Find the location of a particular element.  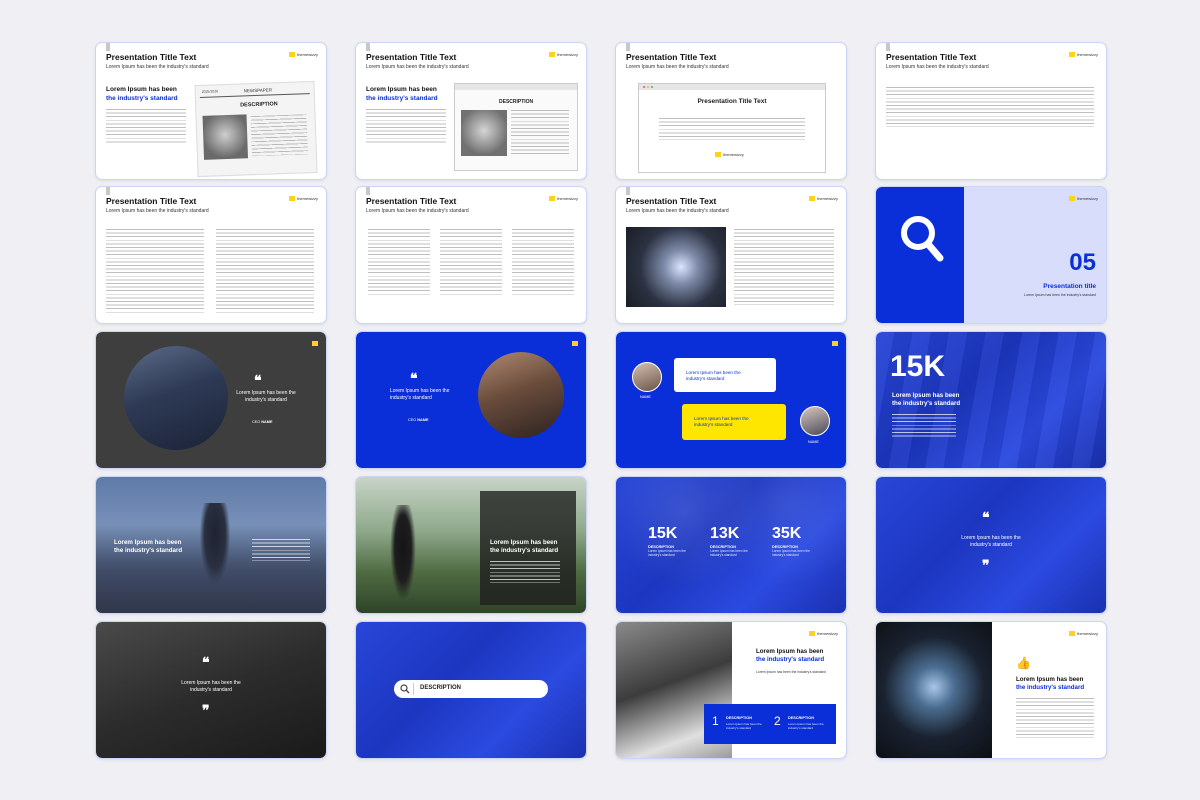

plant-image is located at coordinates (225, 137).